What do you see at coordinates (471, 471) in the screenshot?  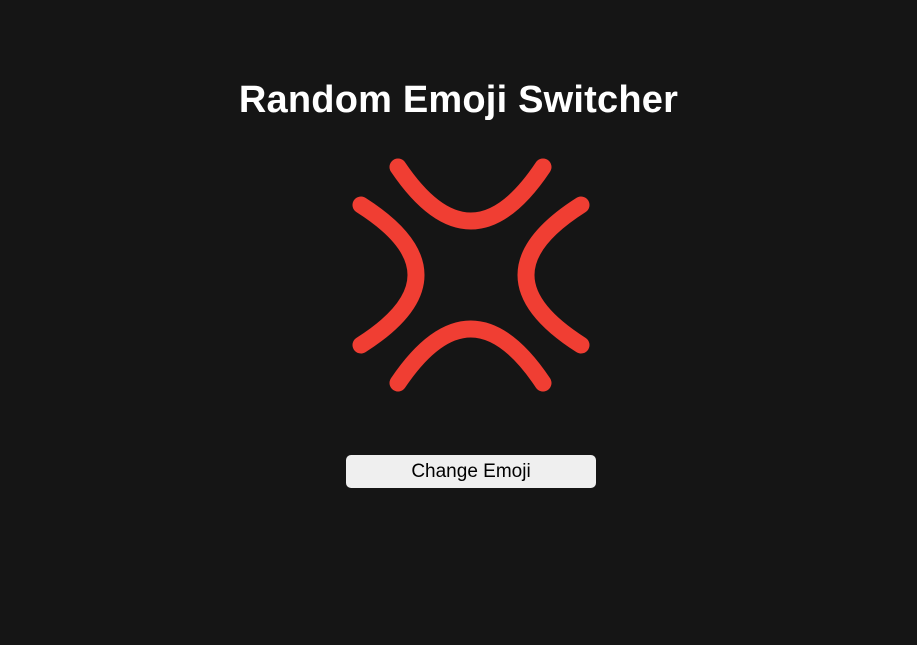 I see `change-emoji-button: Change Emoji` at bounding box center [471, 471].